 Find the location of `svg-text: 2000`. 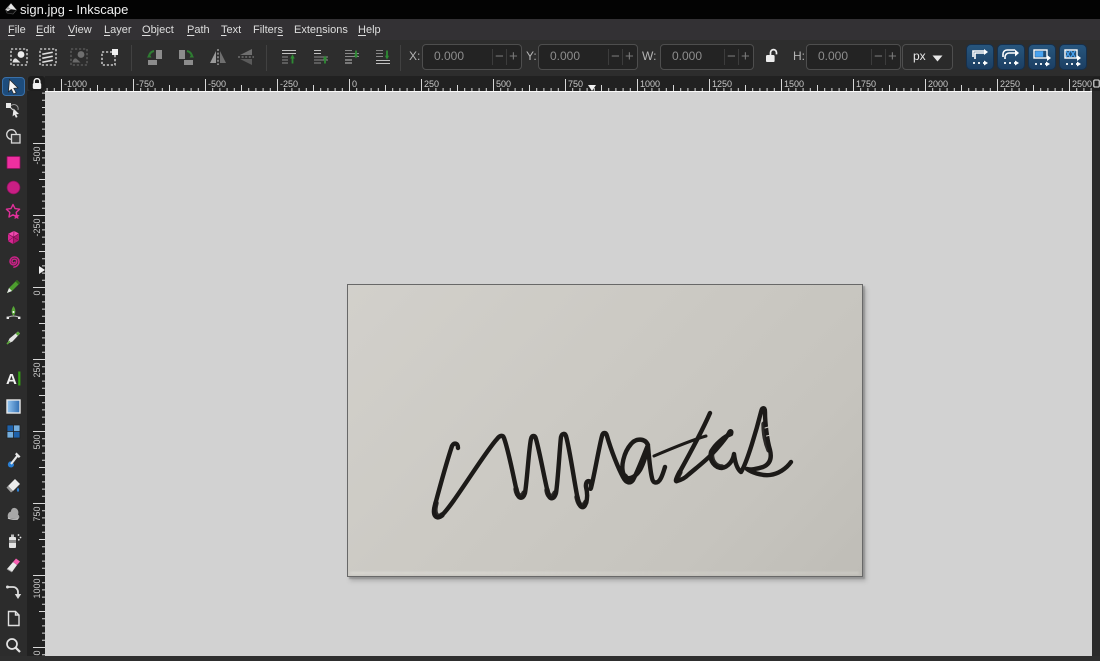

svg-text: 2000 is located at coordinates (938, 84).